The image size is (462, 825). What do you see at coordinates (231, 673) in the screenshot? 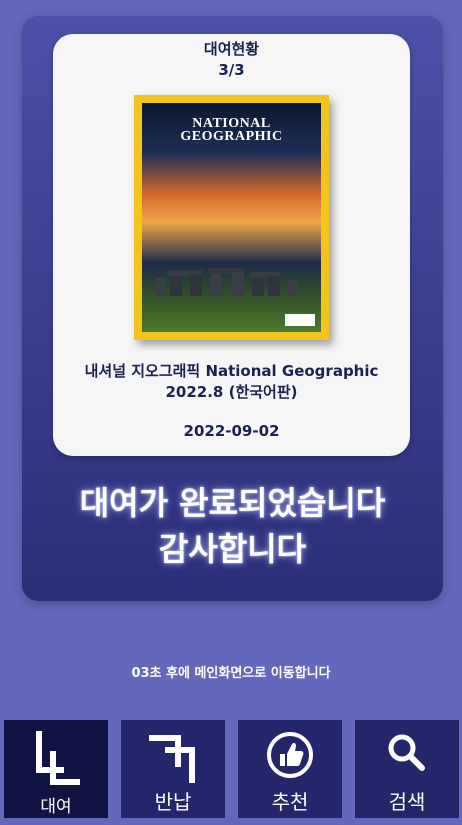
I see `redirect-countdown: 03초 후에 메인화면으로 이동합니다` at bounding box center [231, 673].